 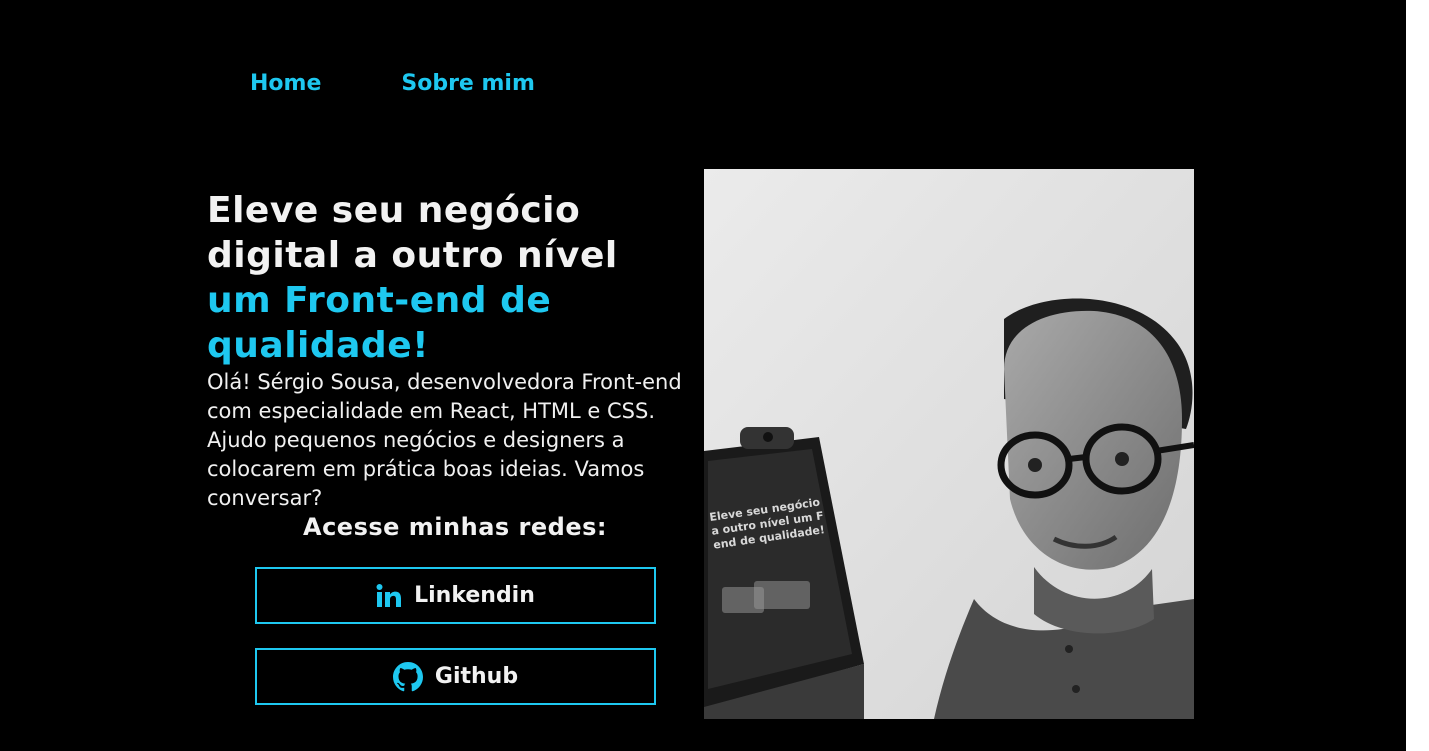 What do you see at coordinates (468, 84) in the screenshot?
I see `nav-link-sobre-mim: Sobre mim` at bounding box center [468, 84].